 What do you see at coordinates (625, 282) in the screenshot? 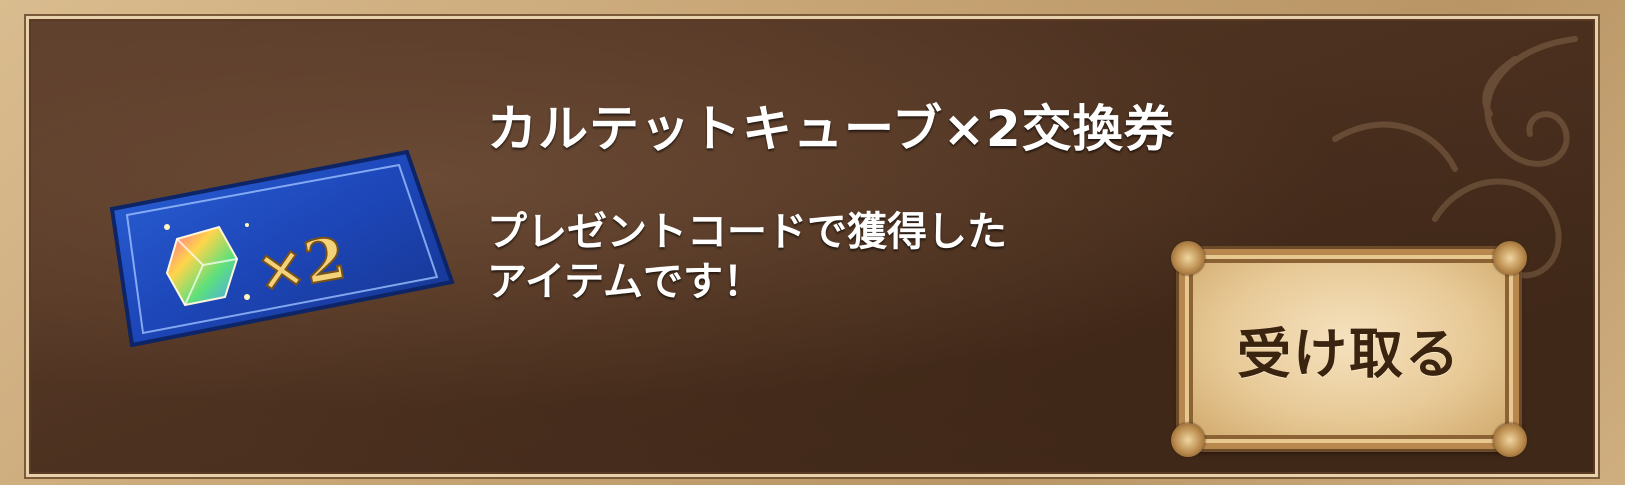
I see `item-description-line-2: アイテムです！` at bounding box center [625, 282].